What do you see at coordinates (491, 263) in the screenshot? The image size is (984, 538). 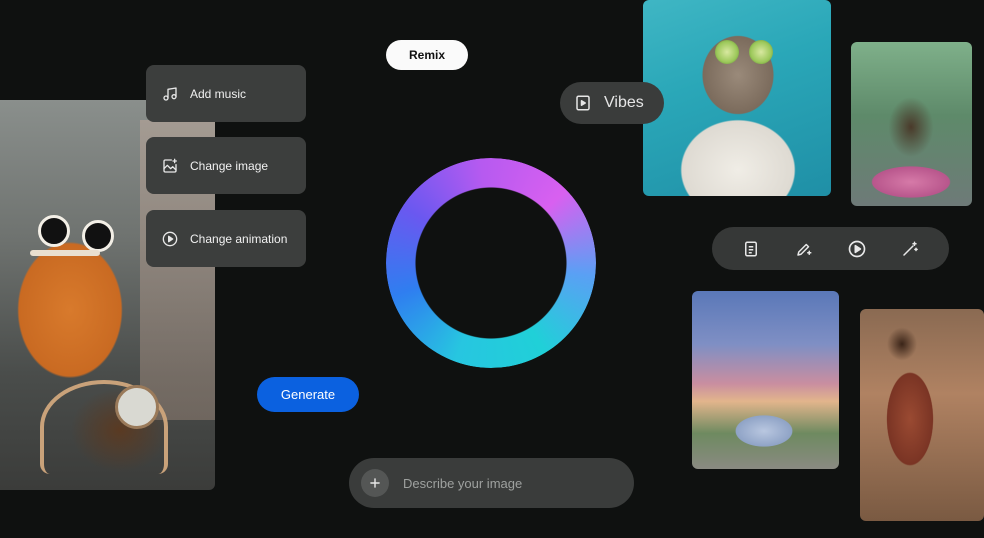 I see `generation-ring` at bounding box center [491, 263].